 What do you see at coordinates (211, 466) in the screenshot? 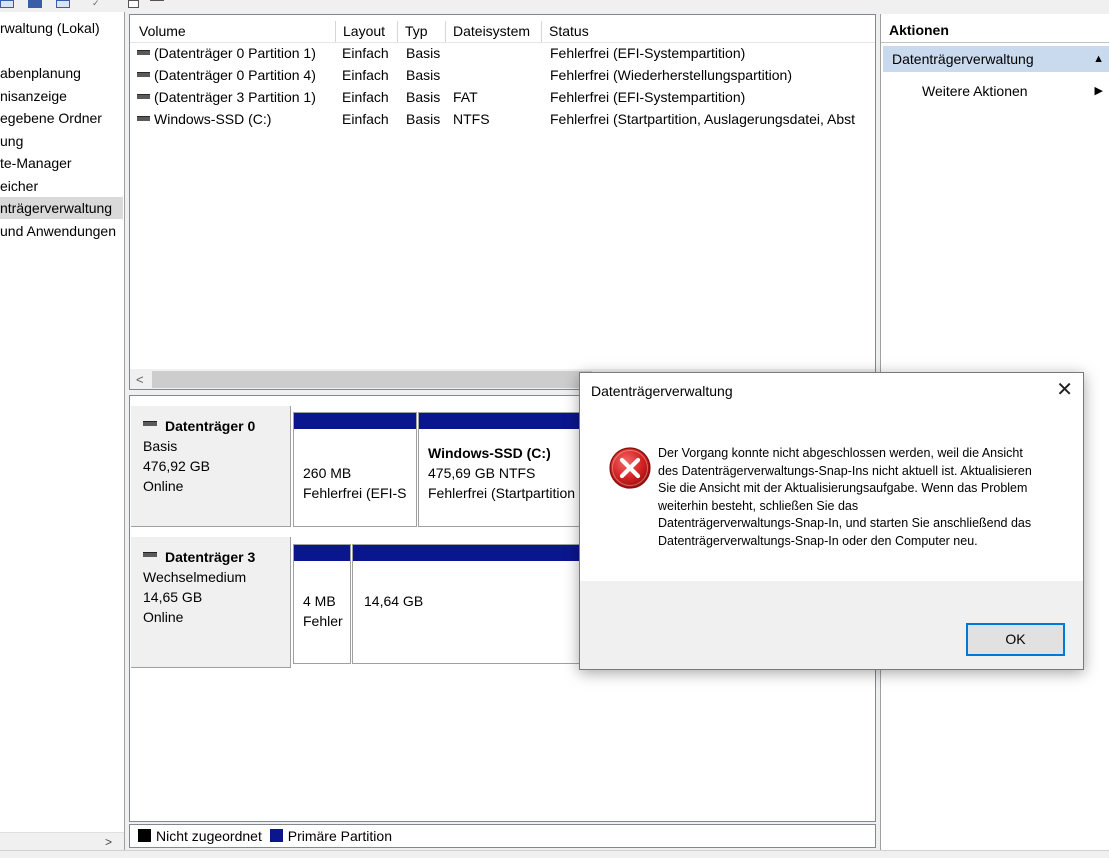
I see `disk-label-0: Datenträger 0 Basis 476,92 GB Online` at bounding box center [211, 466].